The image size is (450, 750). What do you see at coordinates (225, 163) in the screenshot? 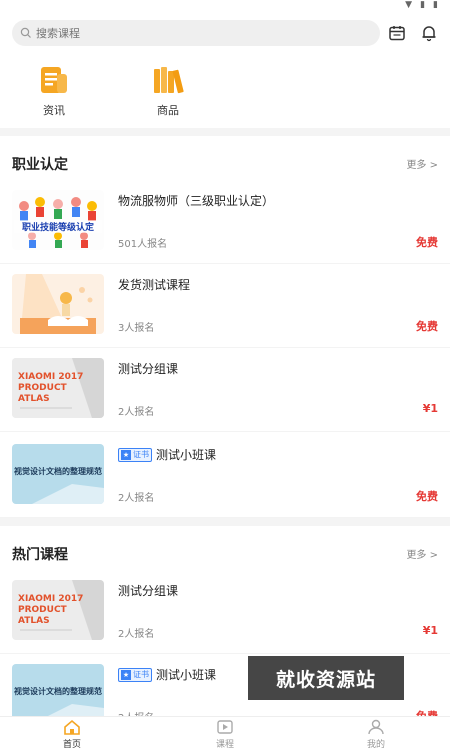
I see `section-header-certification: 职业认定 更多 >` at bounding box center [225, 163].